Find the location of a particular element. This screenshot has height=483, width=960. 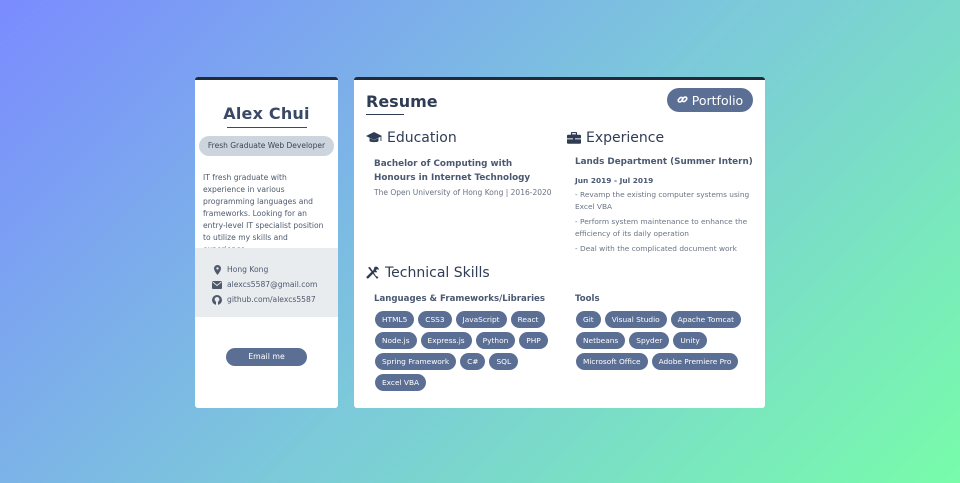

tool-tag: Visual Studio is located at coordinates (635, 319).